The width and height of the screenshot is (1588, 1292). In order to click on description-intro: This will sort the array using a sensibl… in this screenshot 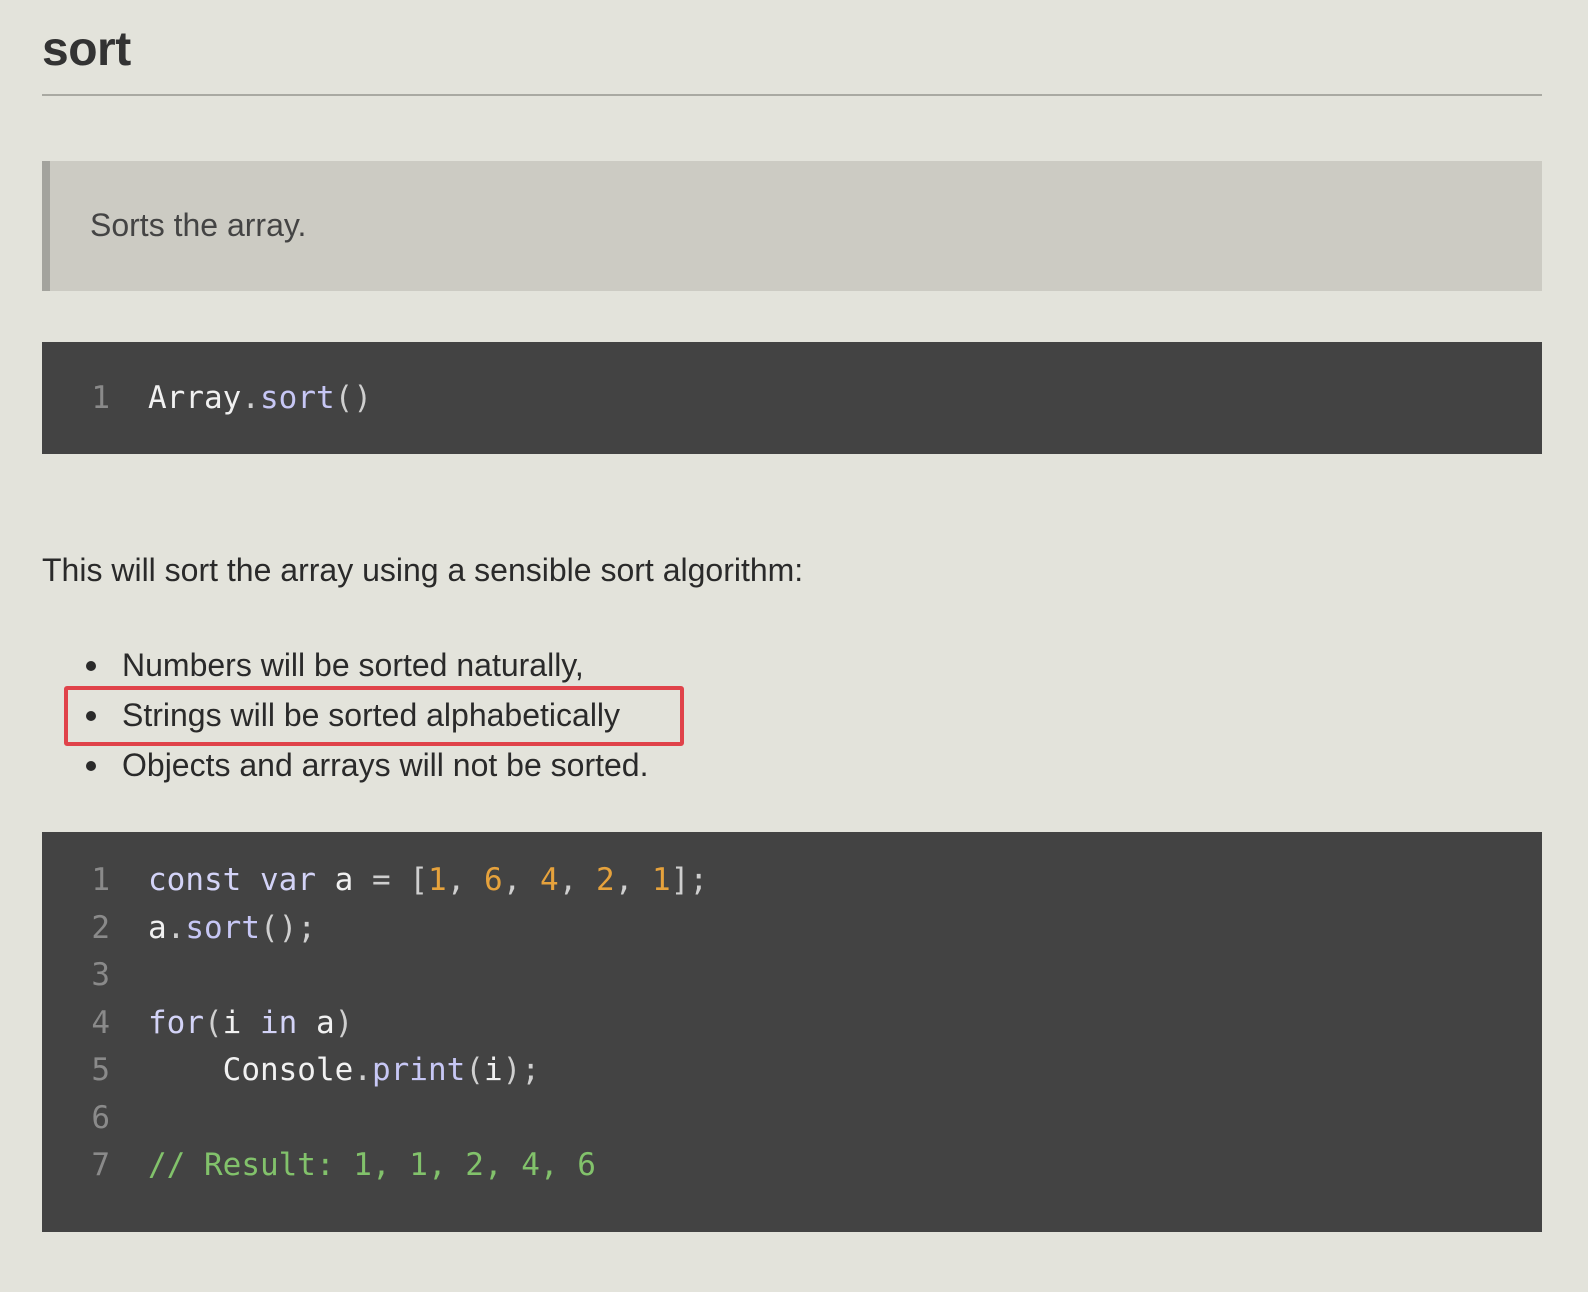, I will do `click(423, 570)`.